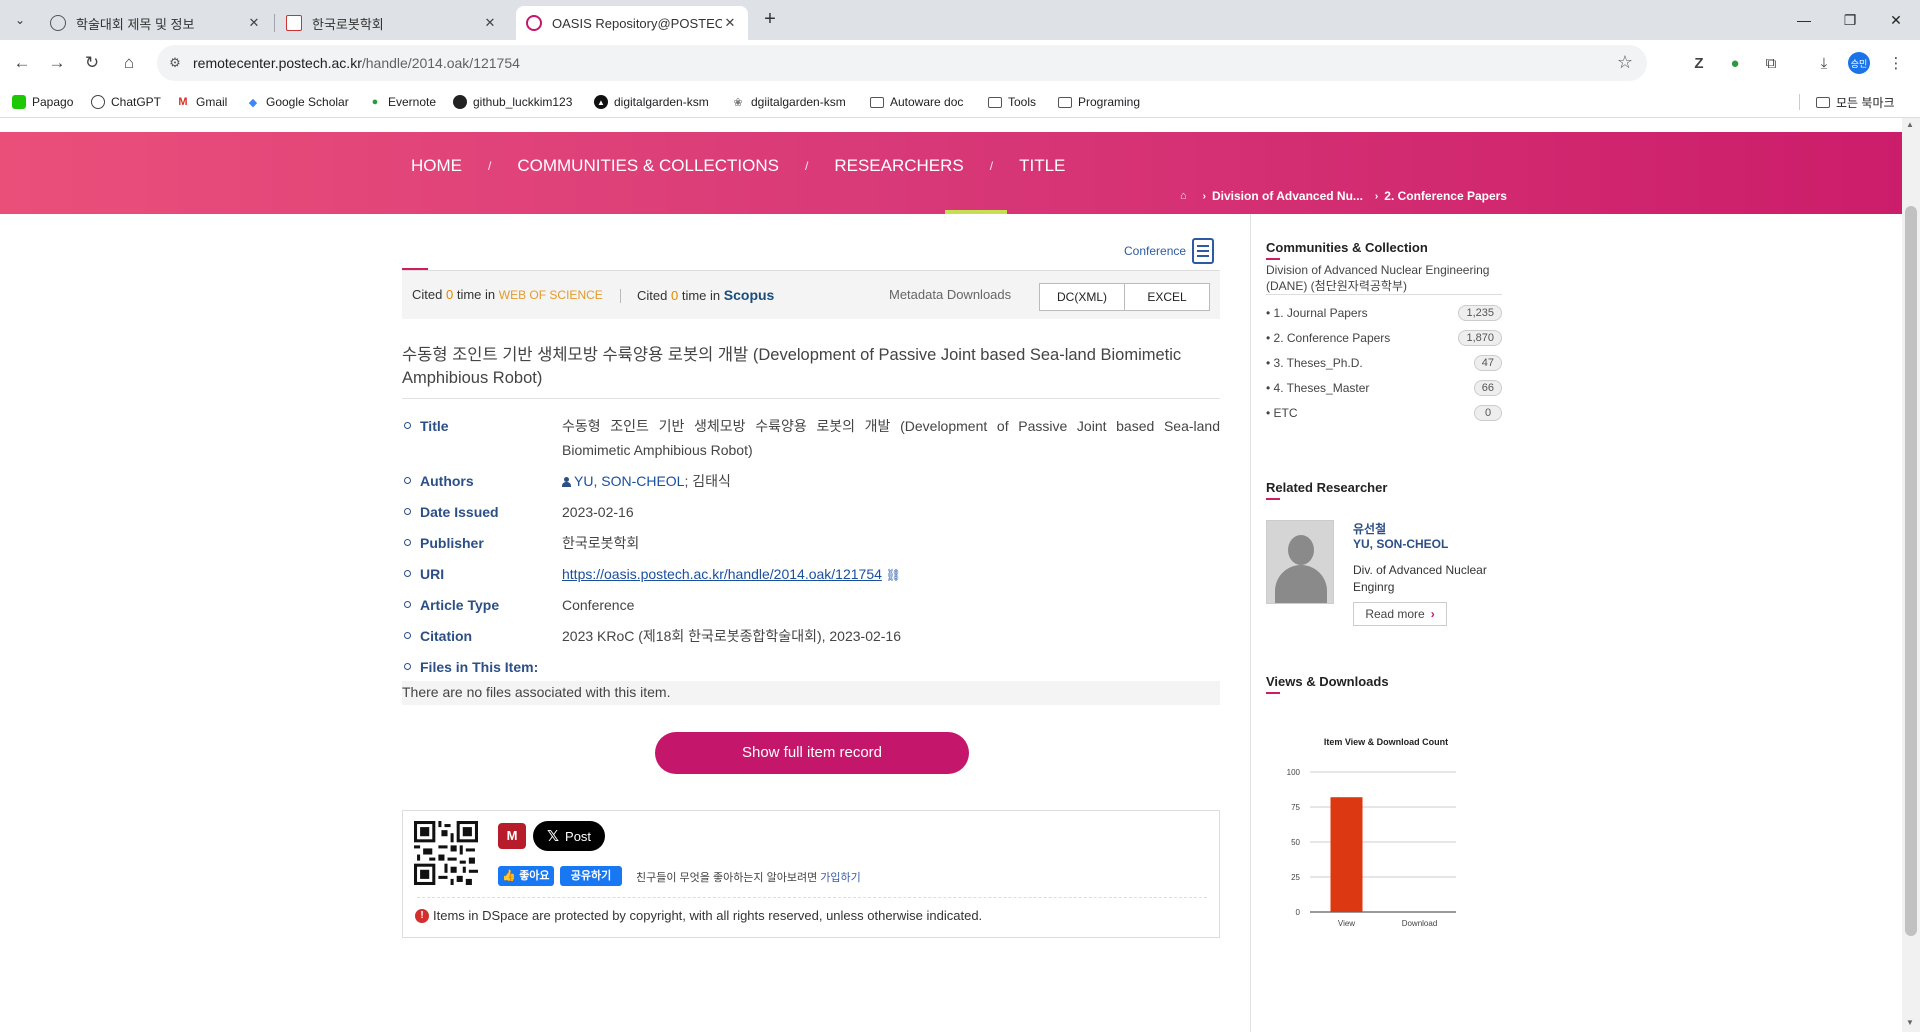 Image resolution: width=1920 pixels, height=1032 pixels. What do you see at coordinates (1445, 196) in the screenshot?
I see `breadcrumb-conference-papers: 2. Conference Papers` at bounding box center [1445, 196].